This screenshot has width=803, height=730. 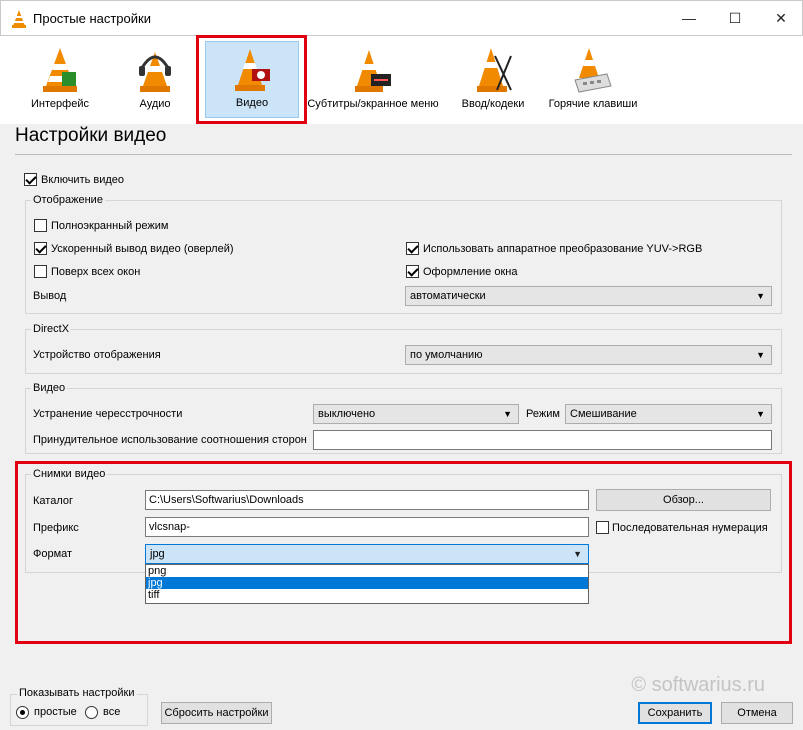 I want to click on tab-codecs: Ввод/кодеки, so click(x=493, y=80).